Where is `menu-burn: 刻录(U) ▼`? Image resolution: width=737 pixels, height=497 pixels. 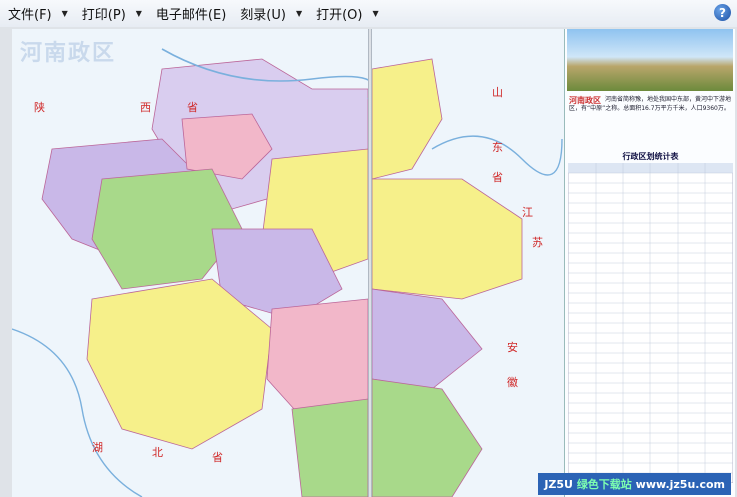 menu-burn: 刻录(U) ▼ is located at coordinates (270, 13).